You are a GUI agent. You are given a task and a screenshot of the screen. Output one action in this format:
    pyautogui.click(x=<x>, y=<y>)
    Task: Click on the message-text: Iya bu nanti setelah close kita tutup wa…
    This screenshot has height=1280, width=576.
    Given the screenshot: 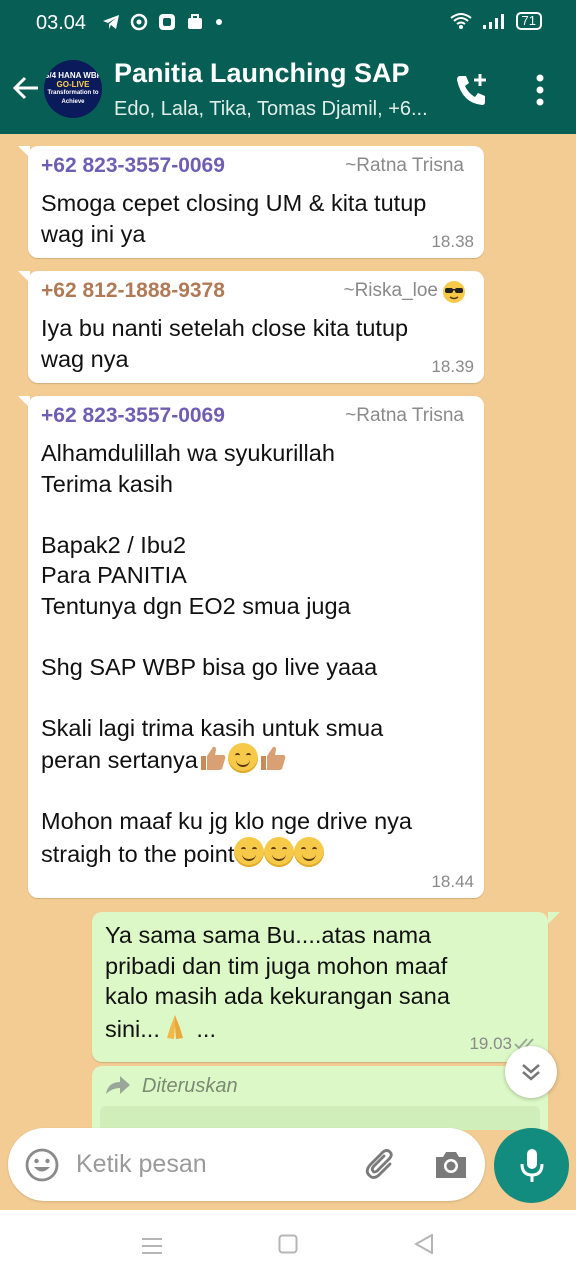 What is the action you would take?
    pyautogui.click(x=225, y=343)
    